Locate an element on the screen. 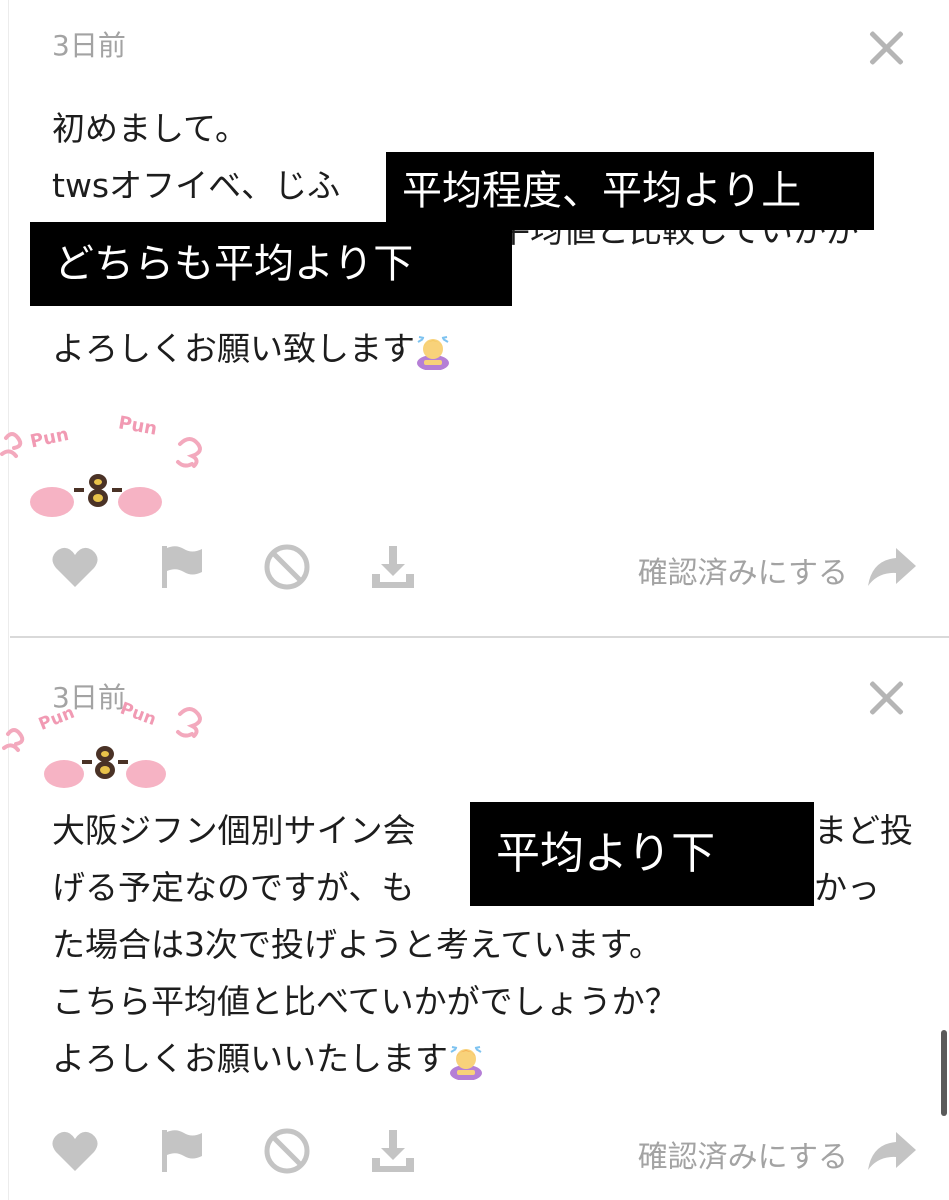 This screenshot has width=949, height=1200. post-line: よろしくお願いいたします is located at coordinates (487, 1058).